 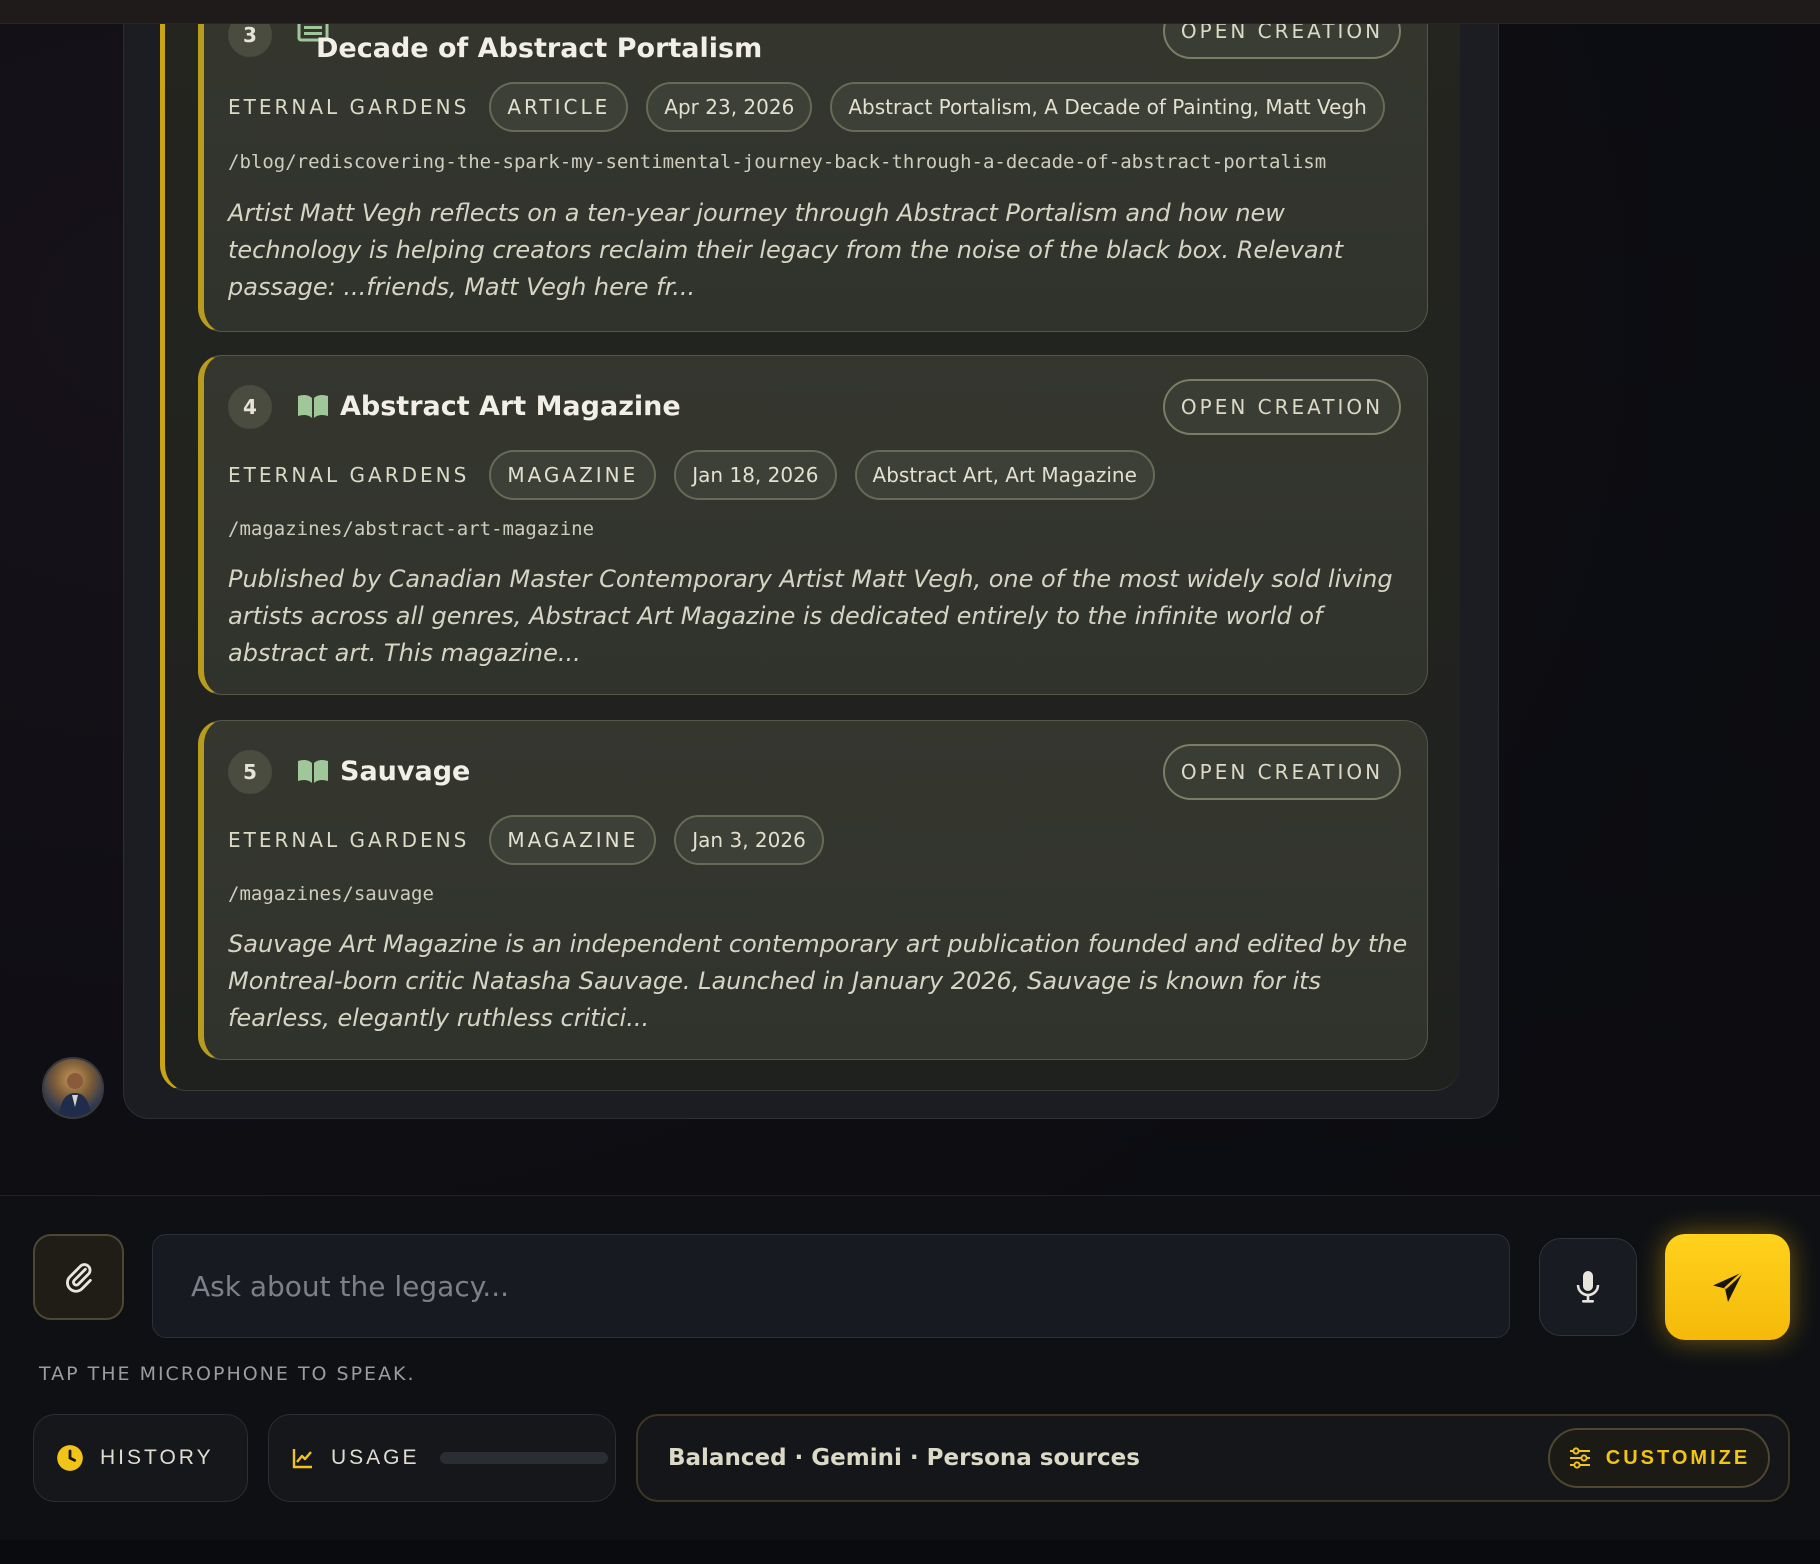 I want to click on attach-button, so click(x=78, y=1277).